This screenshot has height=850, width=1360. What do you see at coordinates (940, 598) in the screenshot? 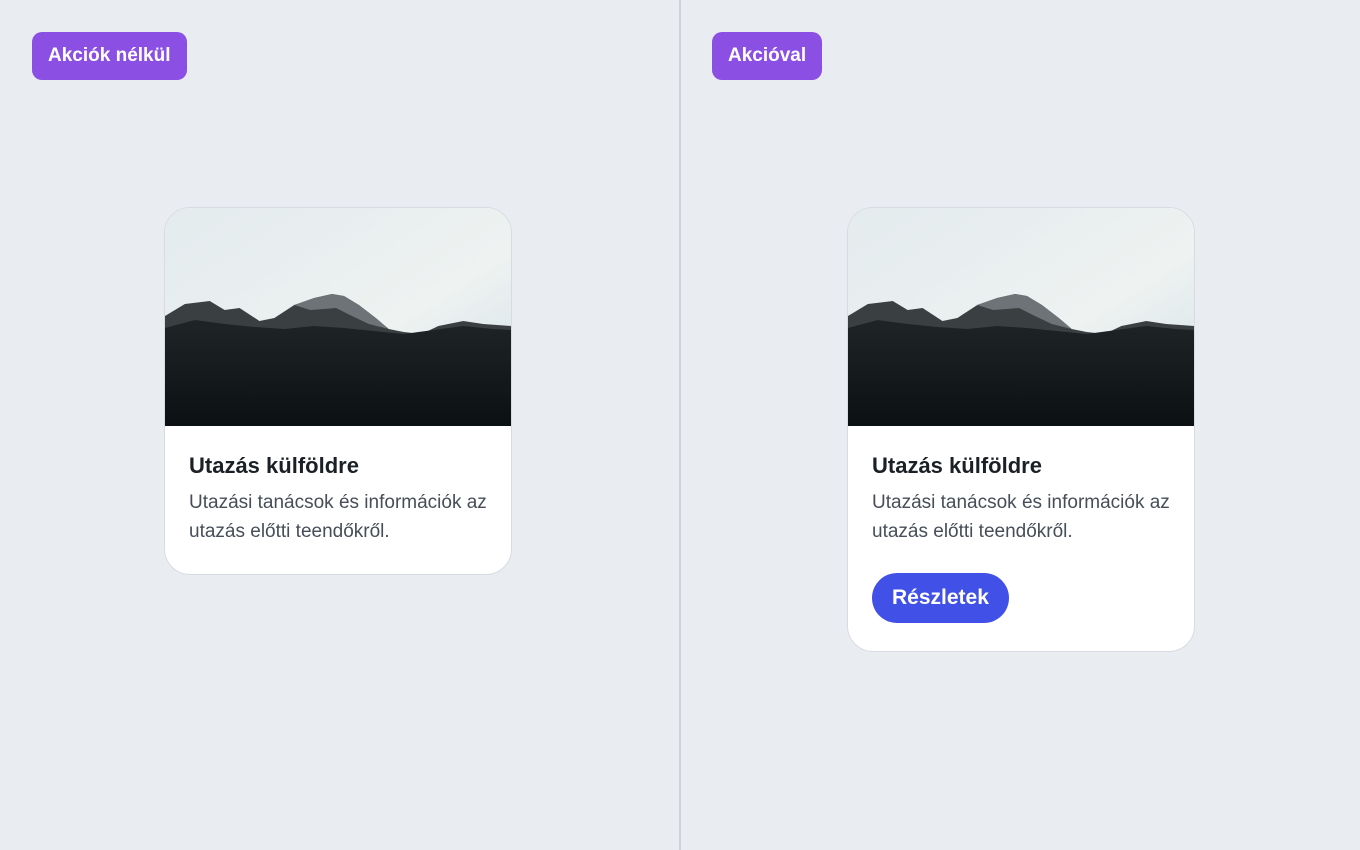
I see `details-button: Részletek` at bounding box center [940, 598].